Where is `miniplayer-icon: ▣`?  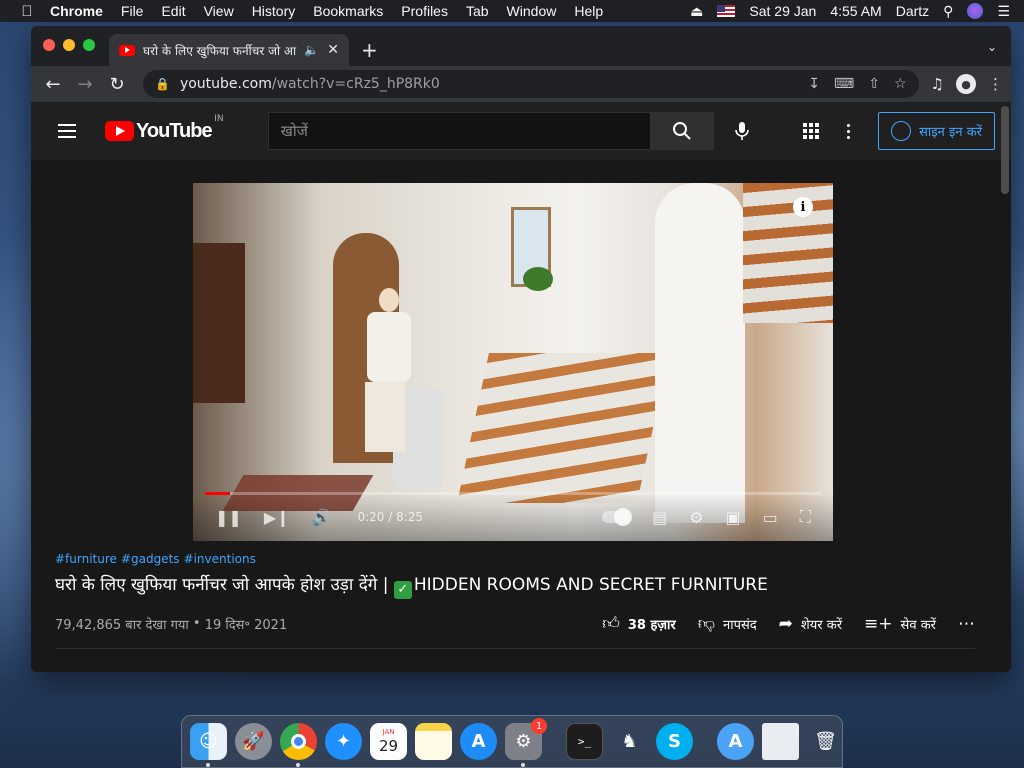 miniplayer-icon: ▣ is located at coordinates (733, 517).